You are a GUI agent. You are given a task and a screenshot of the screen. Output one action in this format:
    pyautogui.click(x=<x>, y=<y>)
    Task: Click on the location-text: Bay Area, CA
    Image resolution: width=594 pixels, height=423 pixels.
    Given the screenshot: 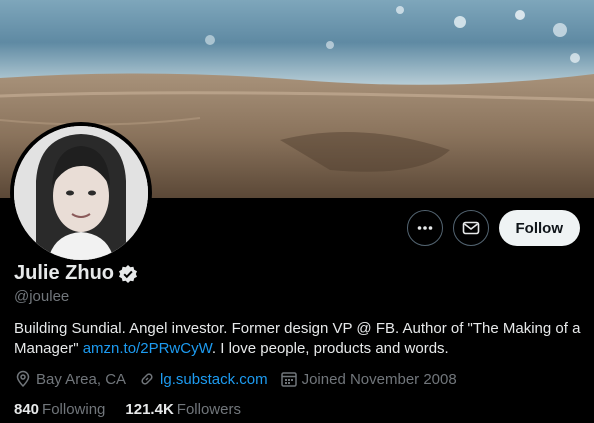 What is the action you would take?
    pyautogui.click(x=81, y=379)
    